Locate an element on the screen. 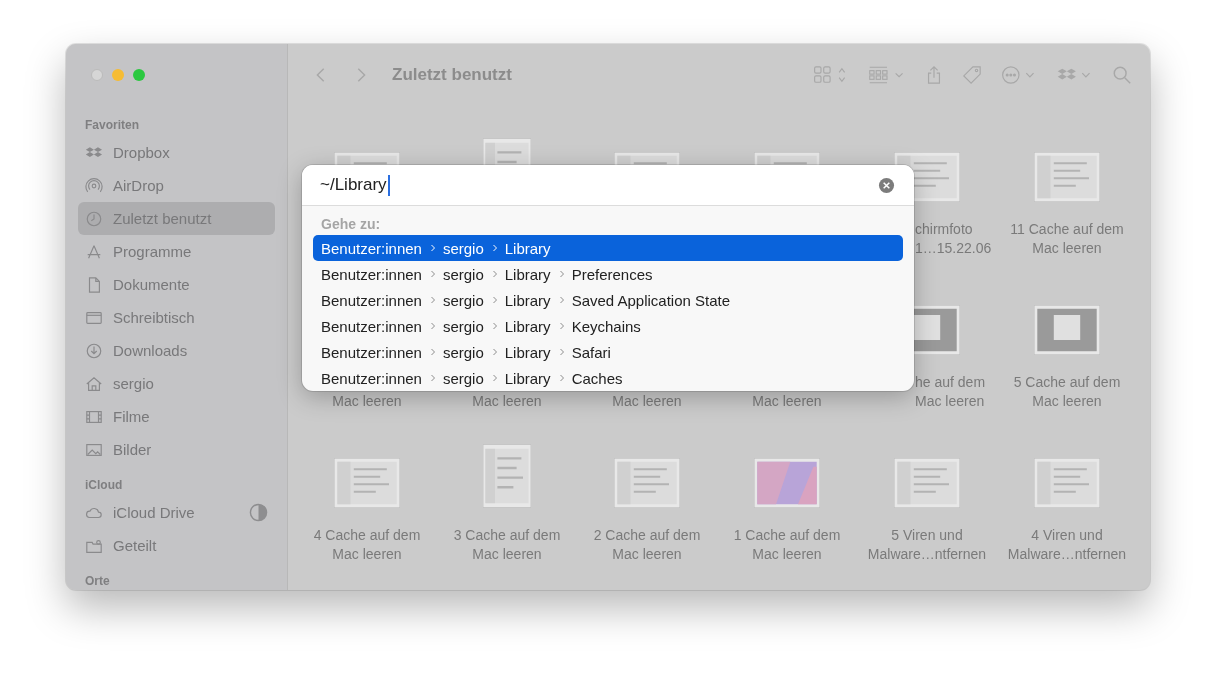 The height and width of the screenshot is (678, 1216). sidebar-item: Dropbox is located at coordinates (176, 152).